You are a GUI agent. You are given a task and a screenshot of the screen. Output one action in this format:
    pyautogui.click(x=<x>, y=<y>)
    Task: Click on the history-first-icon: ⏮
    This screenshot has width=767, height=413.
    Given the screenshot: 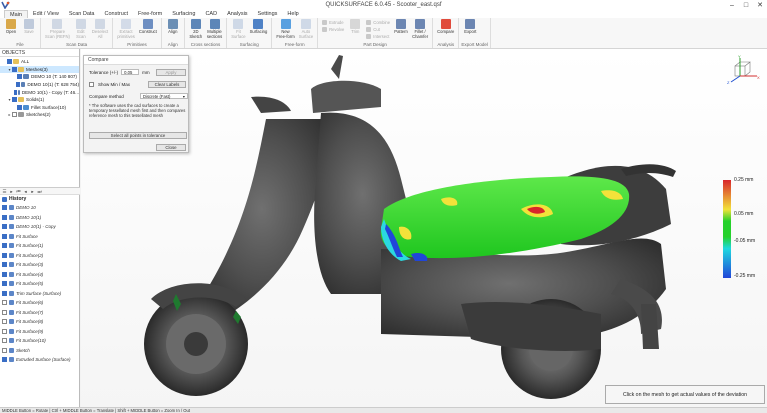 What is the action you would take?
    pyautogui.click(x=18, y=191)
    